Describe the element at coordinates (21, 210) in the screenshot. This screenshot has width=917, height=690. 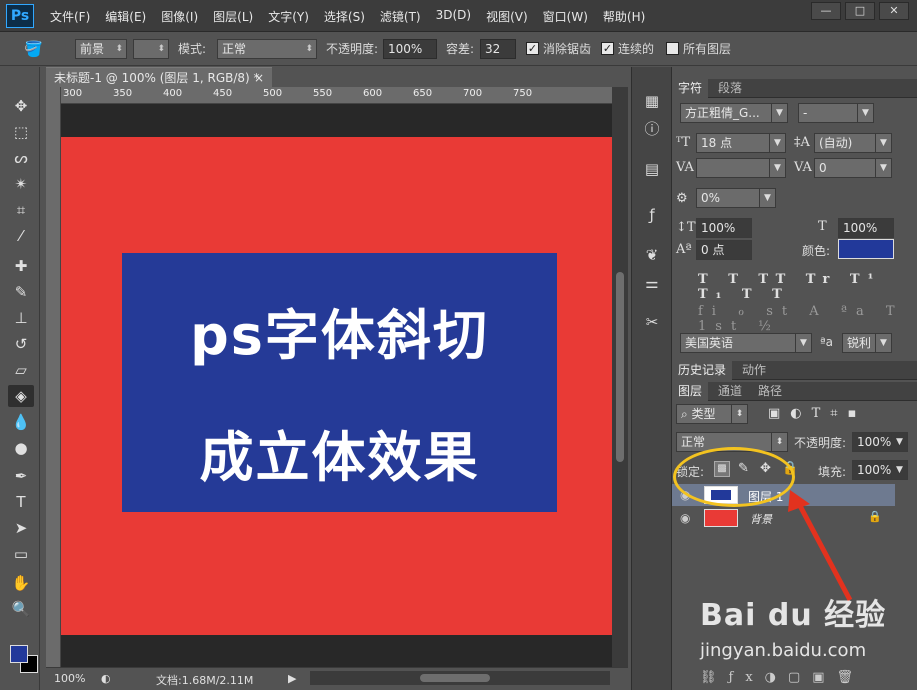
I see `crop-tool-icon: ⌗` at that location.